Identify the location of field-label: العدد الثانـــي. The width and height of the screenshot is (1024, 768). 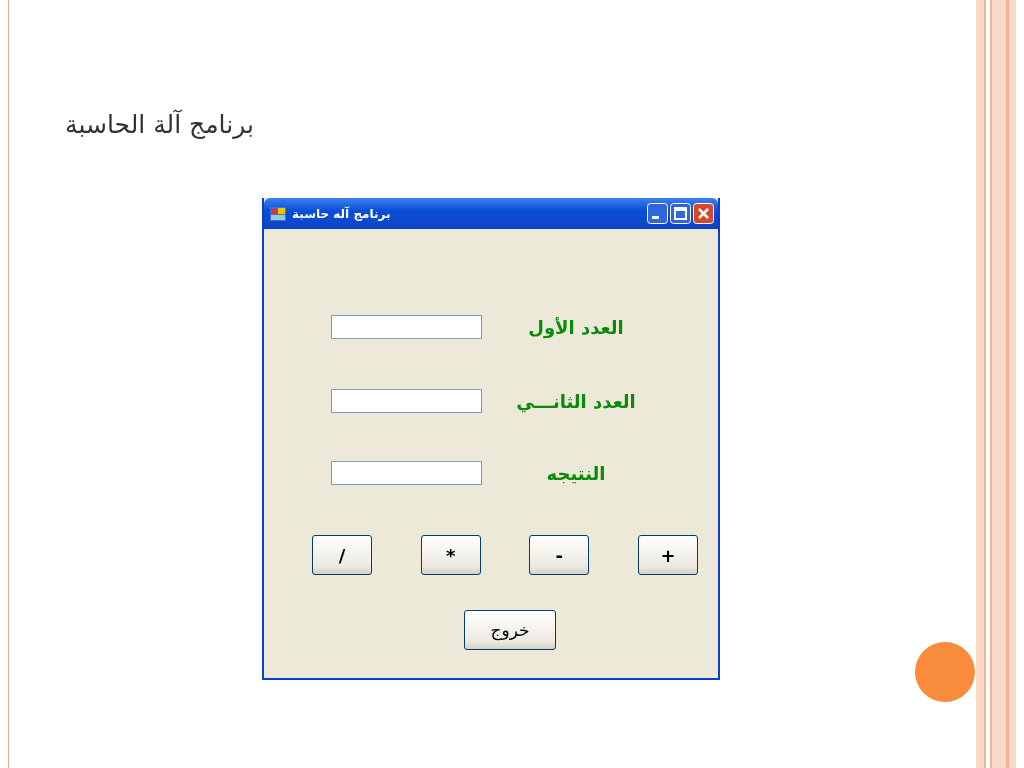
(576, 401).